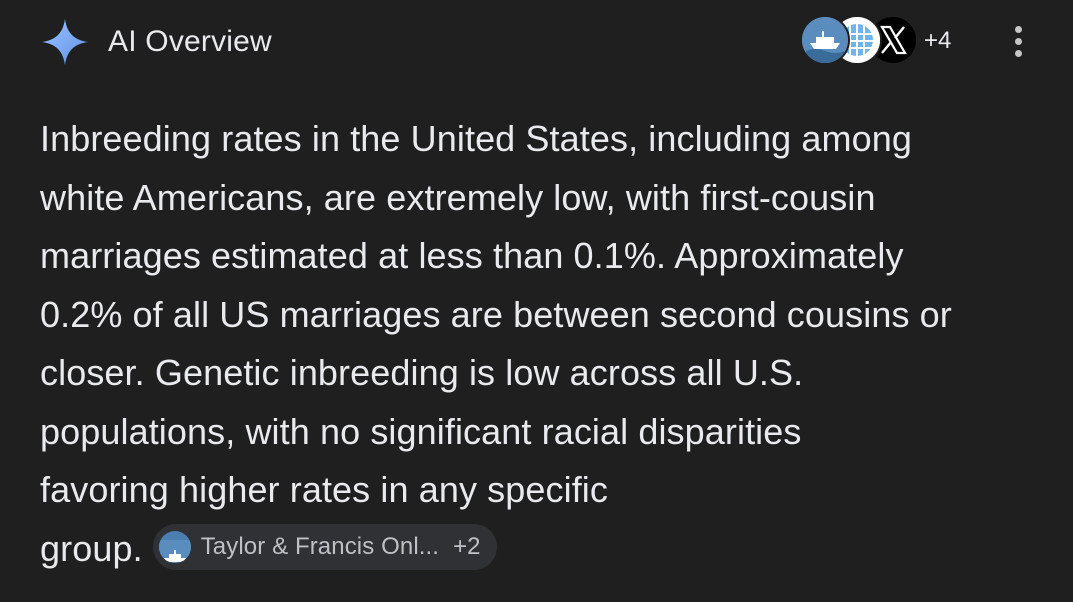 This screenshot has width=1073, height=602. Describe the element at coordinates (91, 548) in the screenshot. I see `overview-line: group.` at that location.